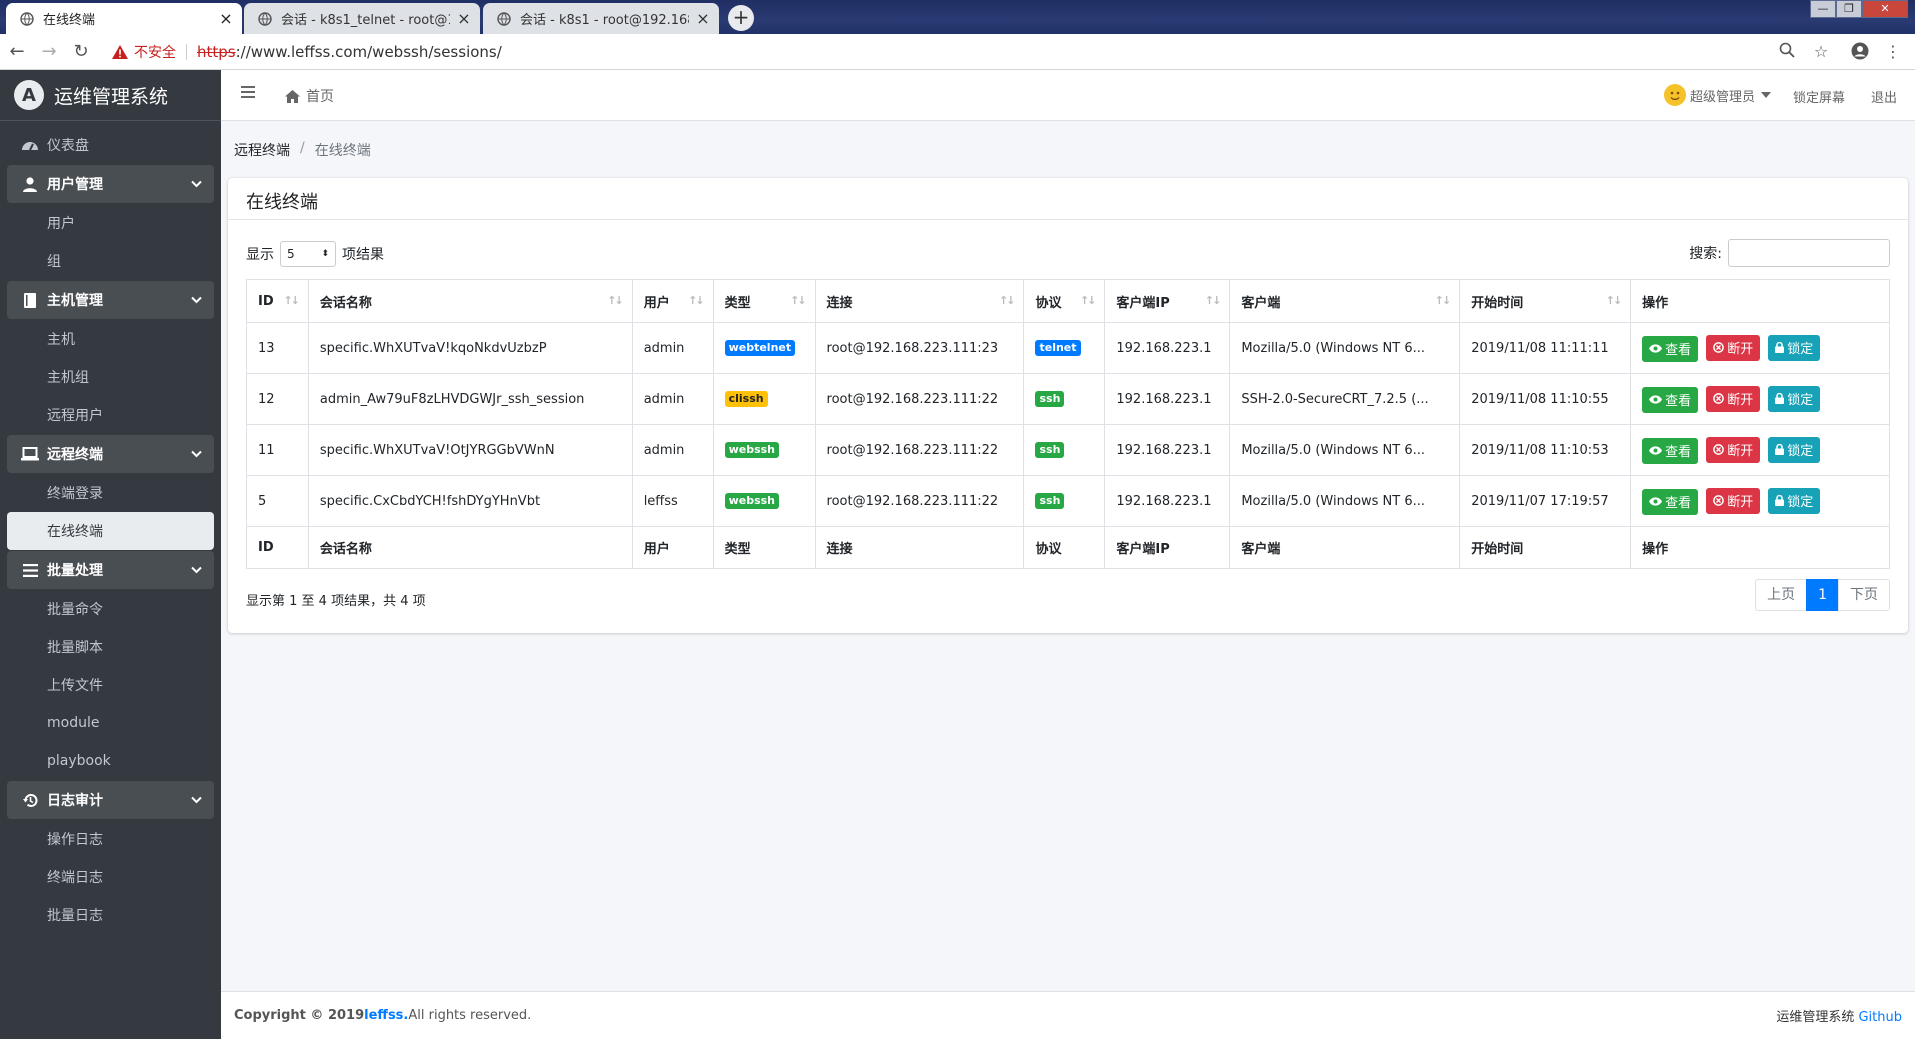 This screenshot has height=1039, width=1915. Describe the element at coordinates (110, 609) in the screenshot. I see `sidebar-item-batch-command: 批量命令` at that location.